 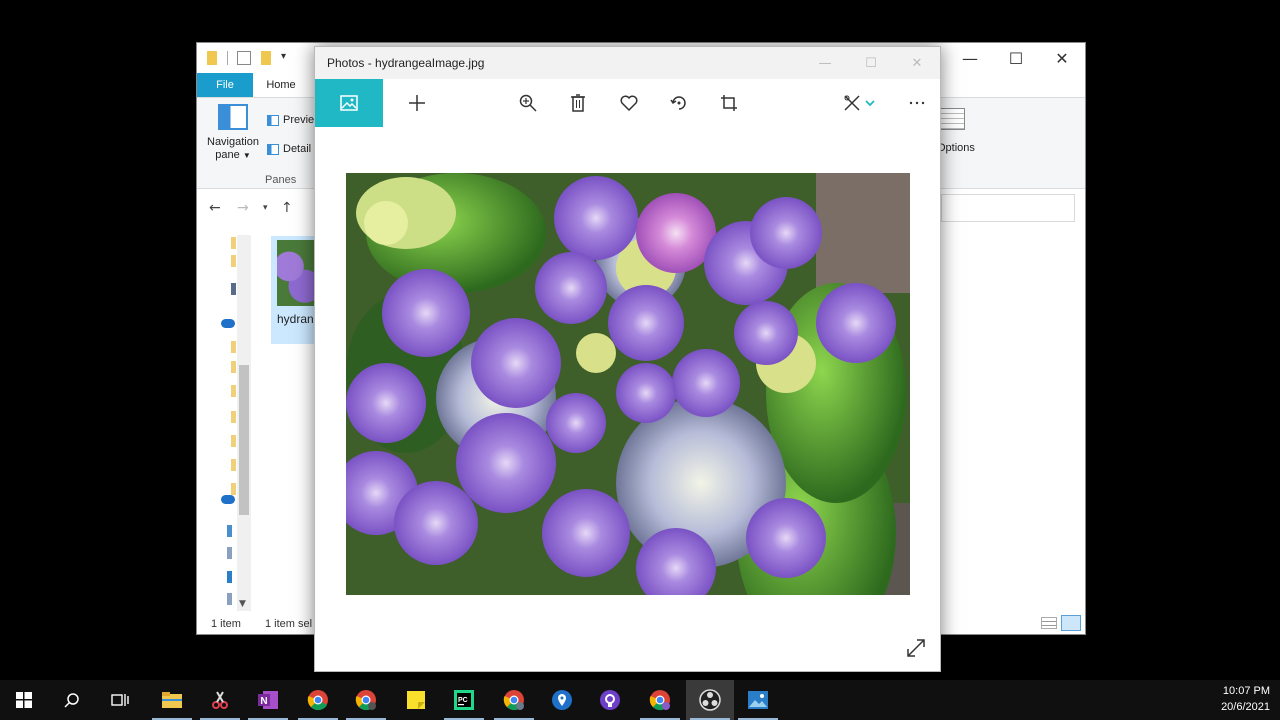 I want to click on details-view-icon, so click(x=1049, y=623).